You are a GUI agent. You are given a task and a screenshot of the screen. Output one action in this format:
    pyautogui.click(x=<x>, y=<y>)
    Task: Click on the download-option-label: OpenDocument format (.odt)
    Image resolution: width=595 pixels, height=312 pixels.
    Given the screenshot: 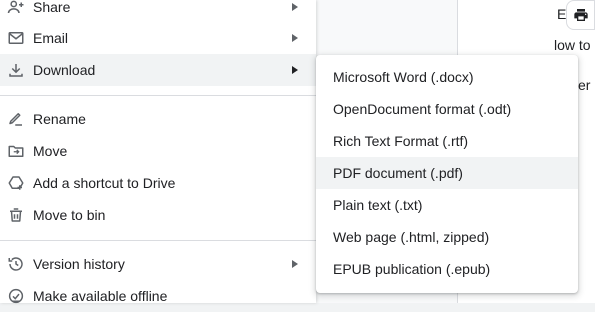 What is the action you would take?
    pyautogui.click(x=422, y=109)
    